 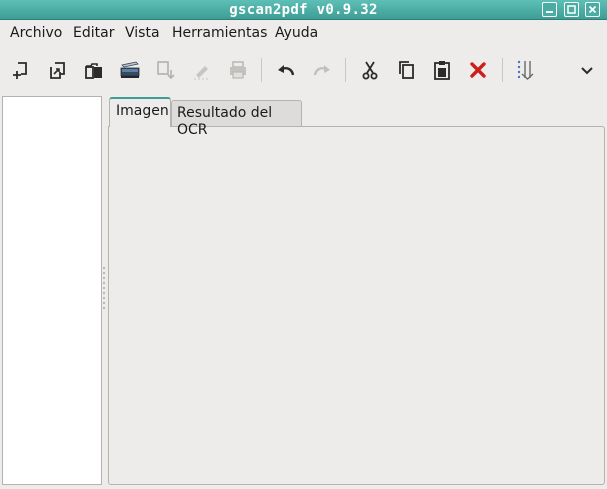 I want to click on delete-icon, so click(x=478, y=70).